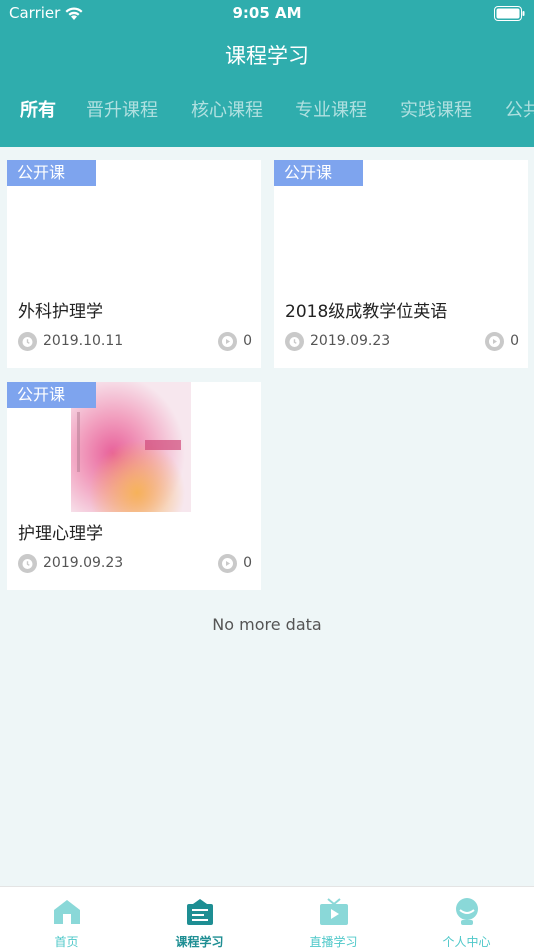 The image size is (534, 950). Describe the element at coordinates (267, 624) in the screenshot. I see `no-more-data-label: No more data` at that location.